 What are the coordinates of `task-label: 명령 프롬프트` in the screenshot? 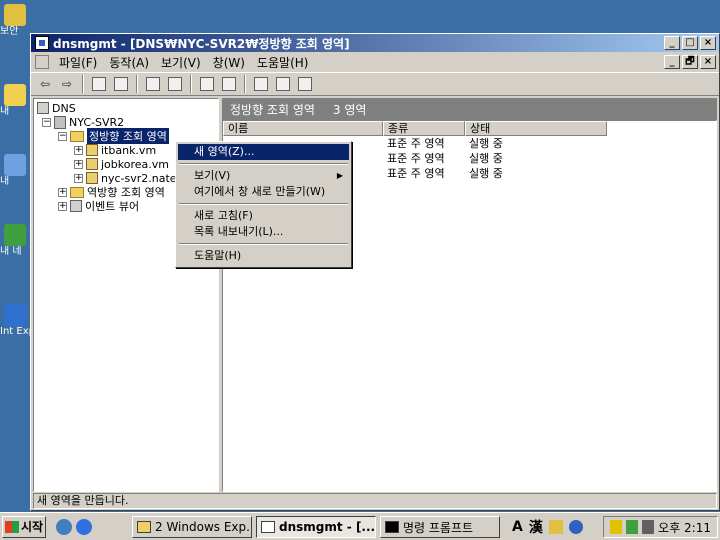 It's located at (438, 527).